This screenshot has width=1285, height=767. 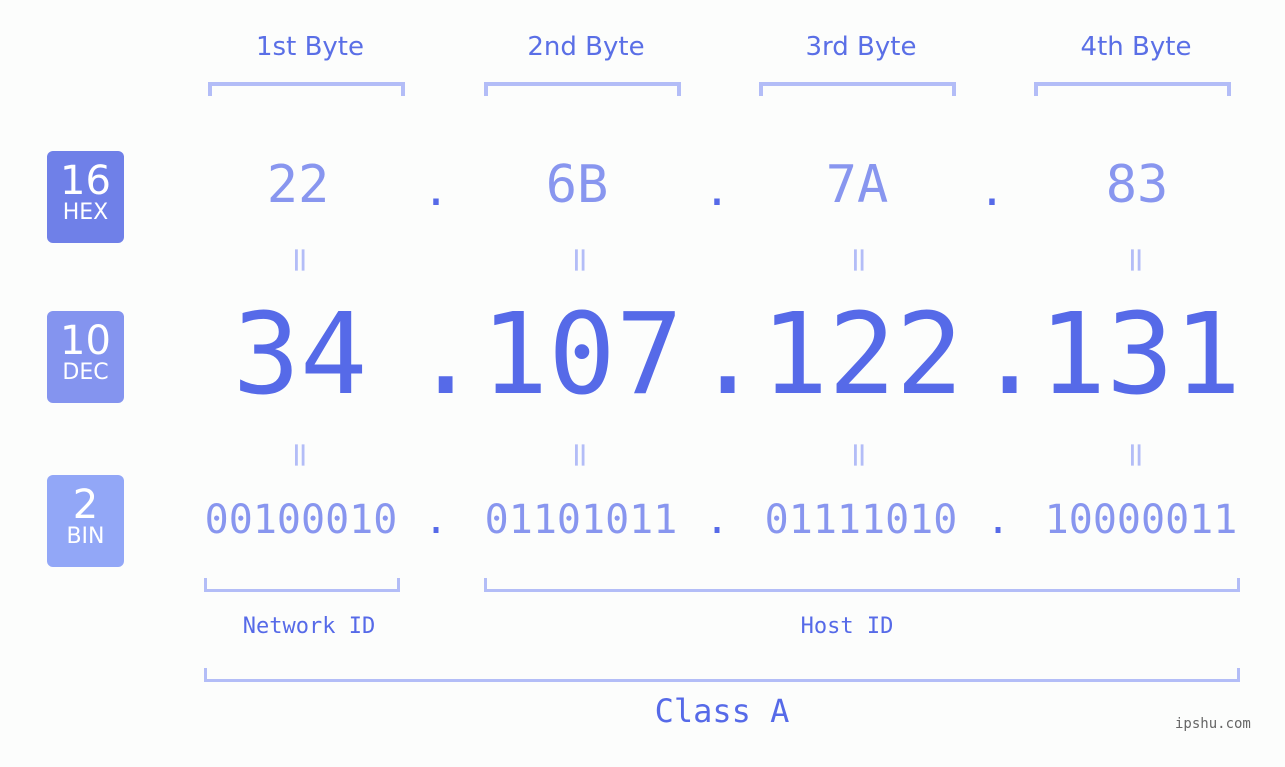 What do you see at coordinates (857, 185) in the screenshot?
I see `hex-byte-3: 7A` at bounding box center [857, 185].